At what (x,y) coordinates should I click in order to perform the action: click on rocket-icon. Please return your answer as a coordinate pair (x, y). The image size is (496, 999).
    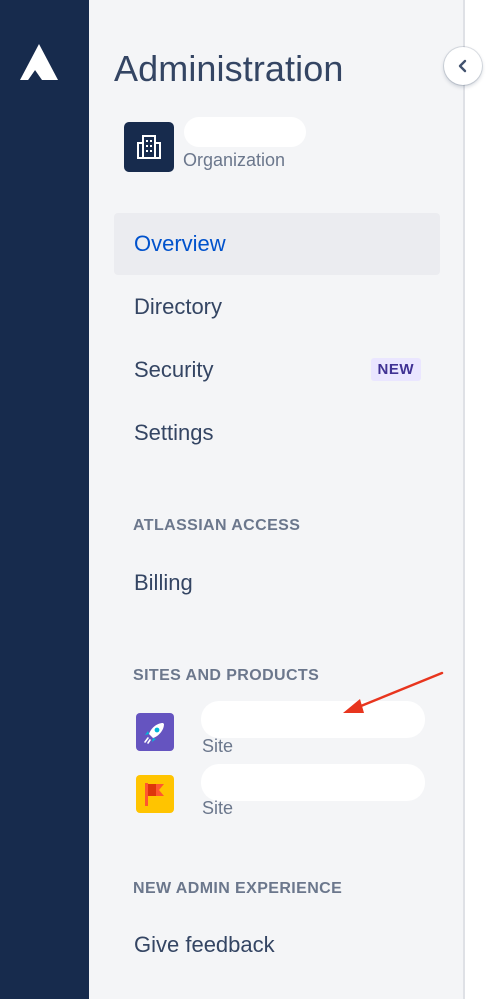
    Looking at the image, I should click on (154, 733).